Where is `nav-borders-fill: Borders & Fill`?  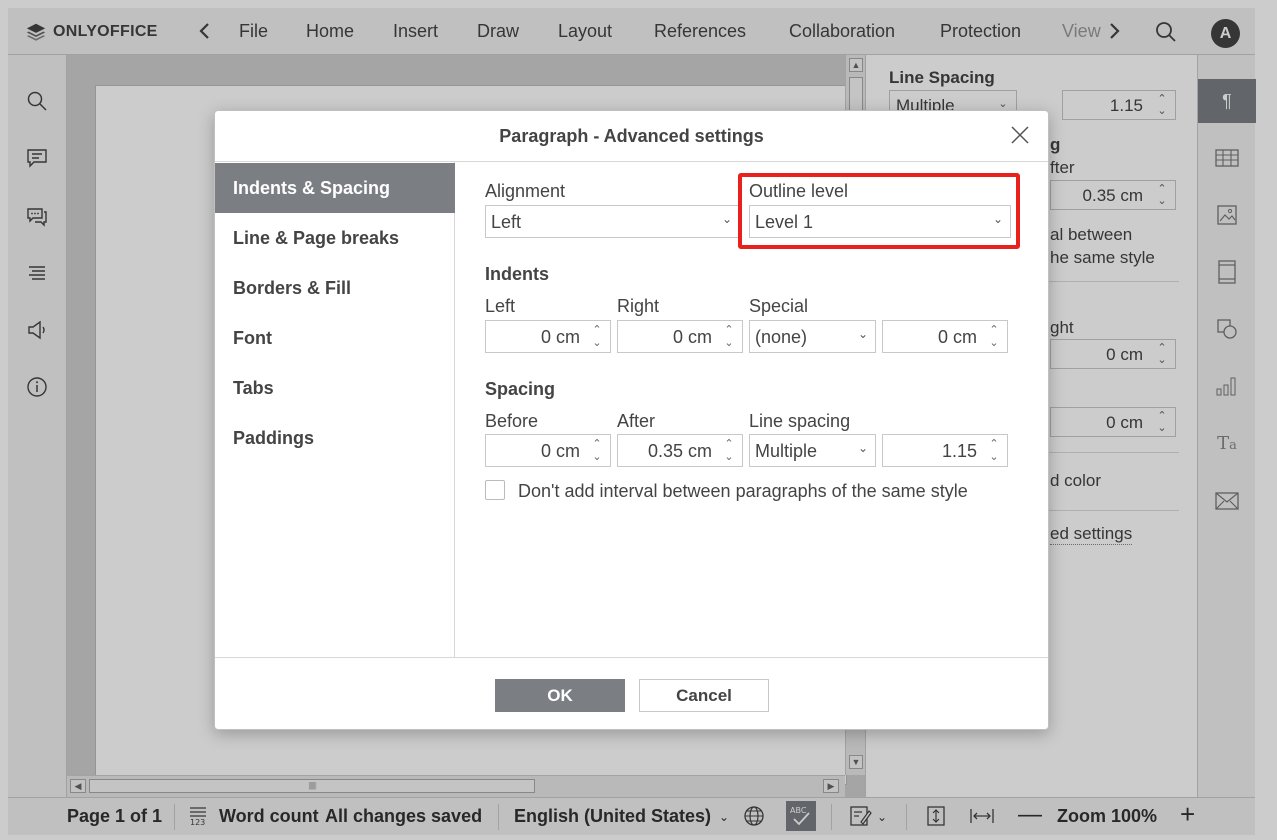 nav-borders-fill: Borders & Fill is located at coordinates (335, 288).